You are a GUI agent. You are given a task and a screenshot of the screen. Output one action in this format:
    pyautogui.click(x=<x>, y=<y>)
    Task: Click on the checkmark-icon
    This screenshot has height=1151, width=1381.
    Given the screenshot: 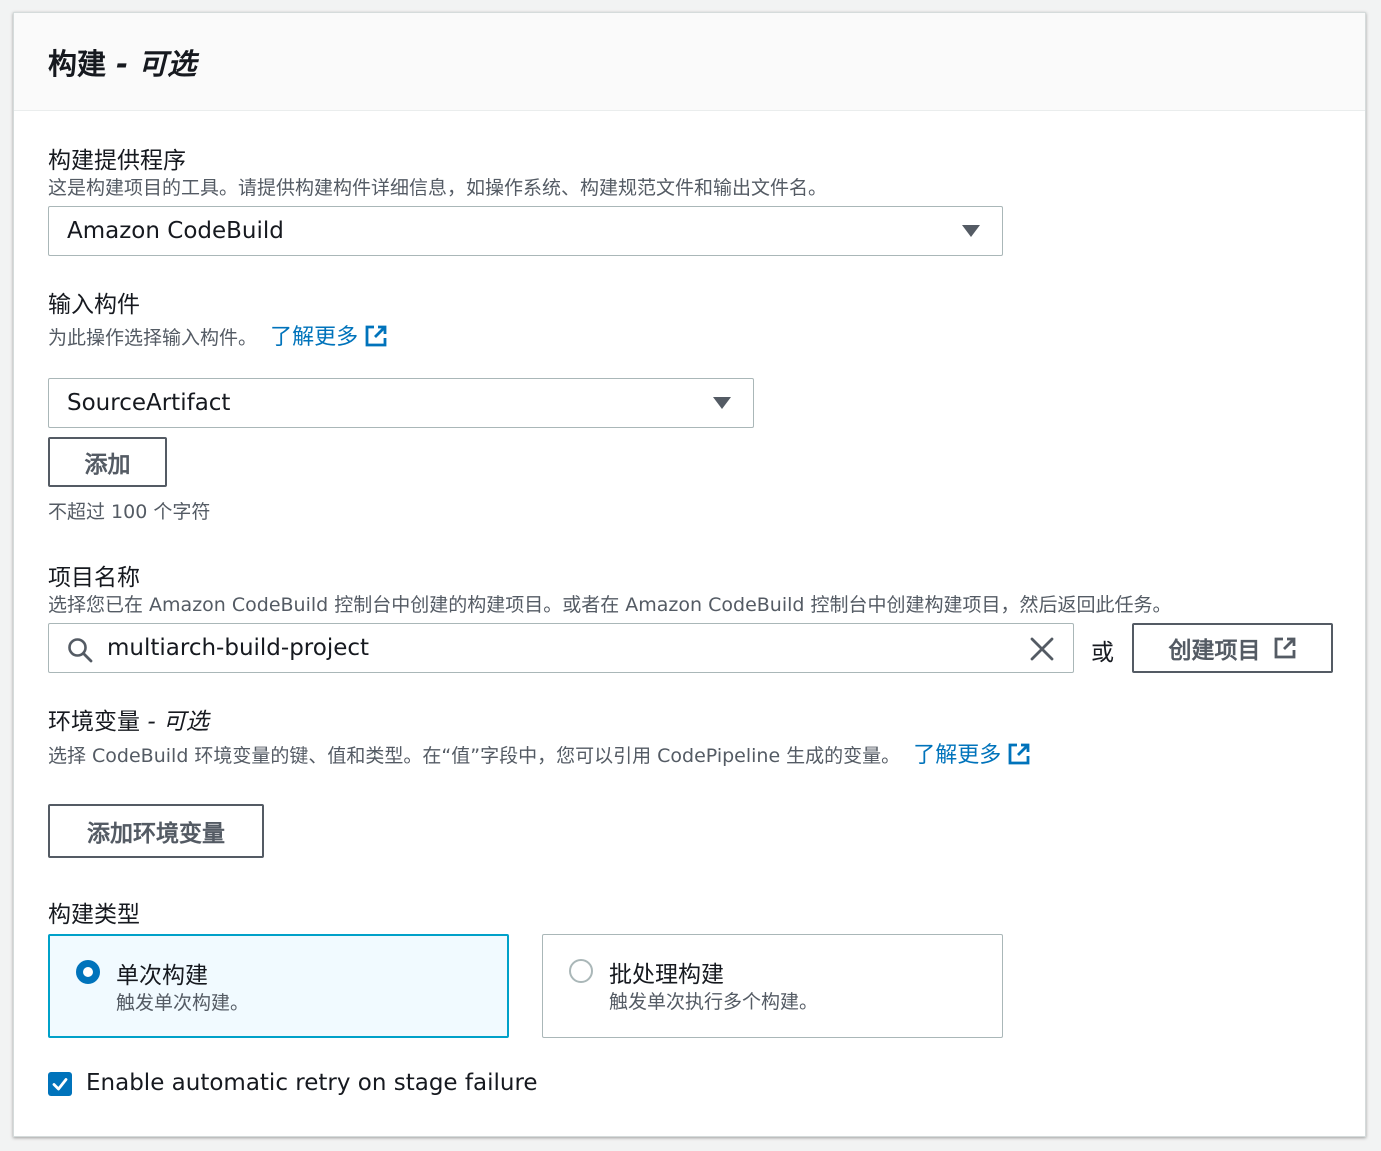 What is the action you would take?
    pyautogui.click(x=60, y=1084)
    